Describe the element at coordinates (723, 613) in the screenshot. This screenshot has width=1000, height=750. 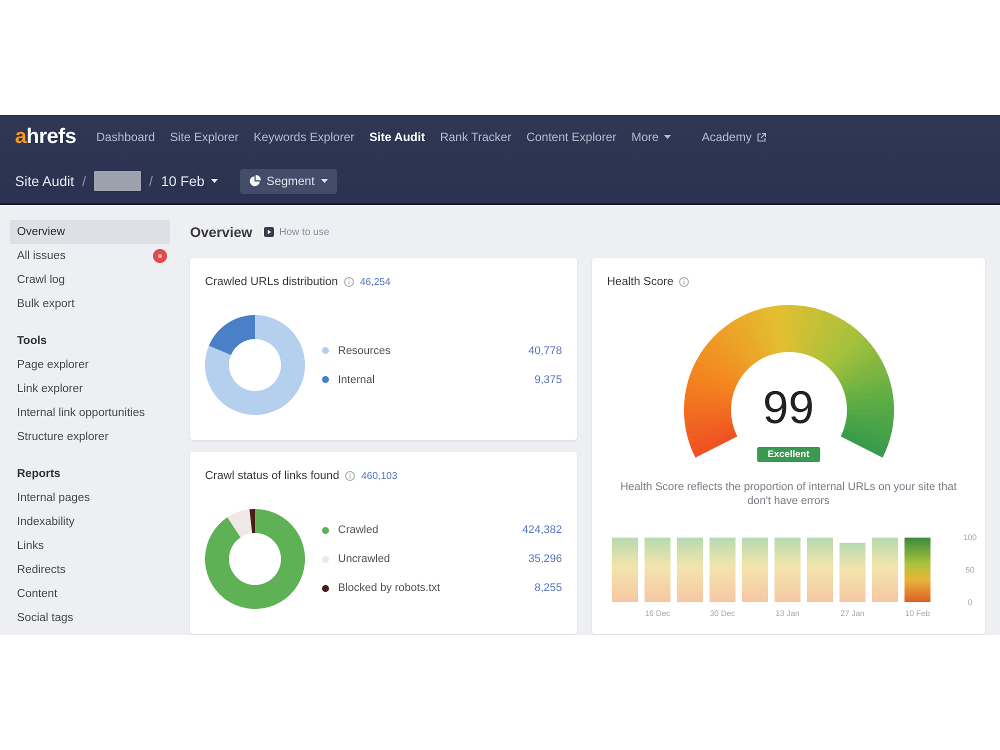
I see `axis-label: 30 Dec` at that location.